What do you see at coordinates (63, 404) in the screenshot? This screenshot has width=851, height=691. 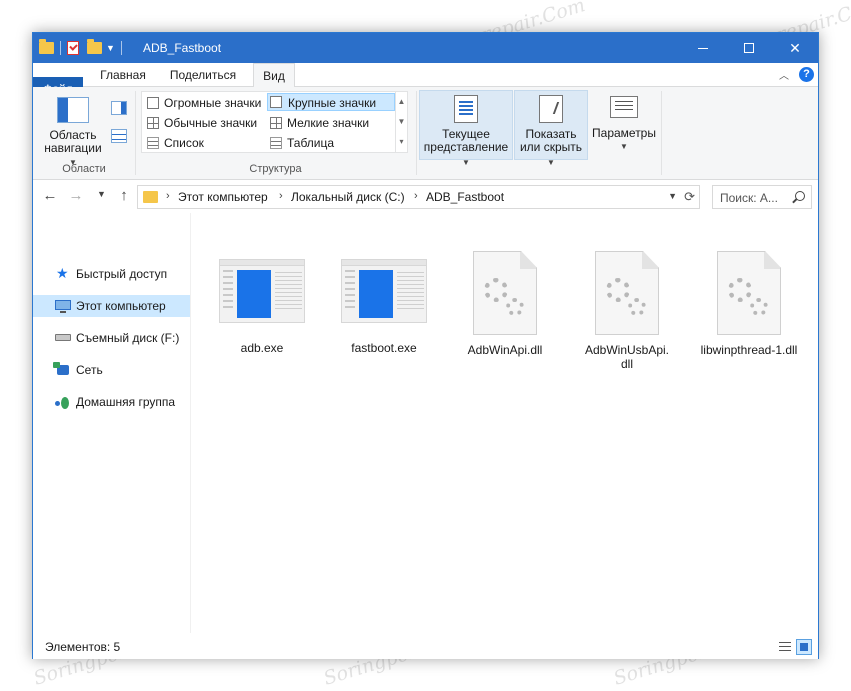 I see `homegroup-icon` at bounding box center [63, 404].